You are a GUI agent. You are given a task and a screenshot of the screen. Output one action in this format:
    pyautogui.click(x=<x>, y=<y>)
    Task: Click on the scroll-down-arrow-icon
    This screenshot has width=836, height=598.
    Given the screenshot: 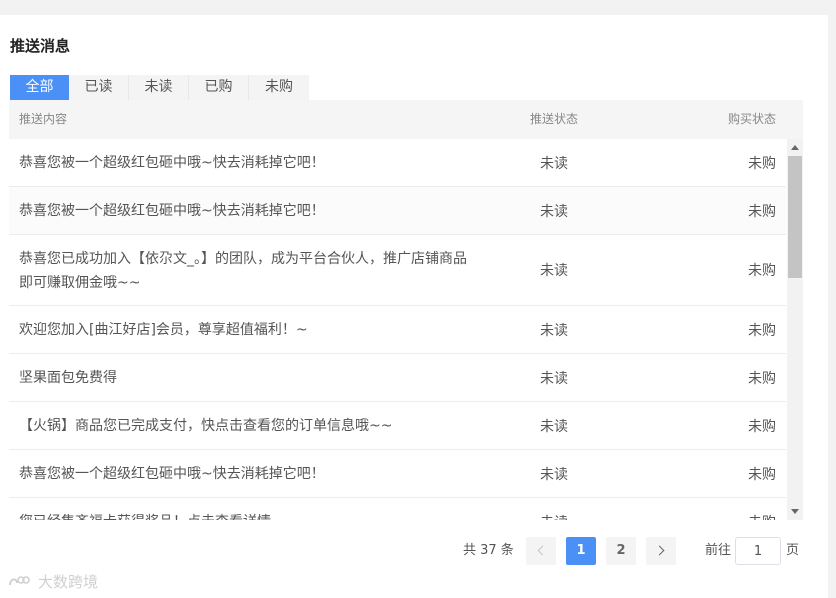 What is the action you would take?
    pyautogui.click(x=795, y=511)
    